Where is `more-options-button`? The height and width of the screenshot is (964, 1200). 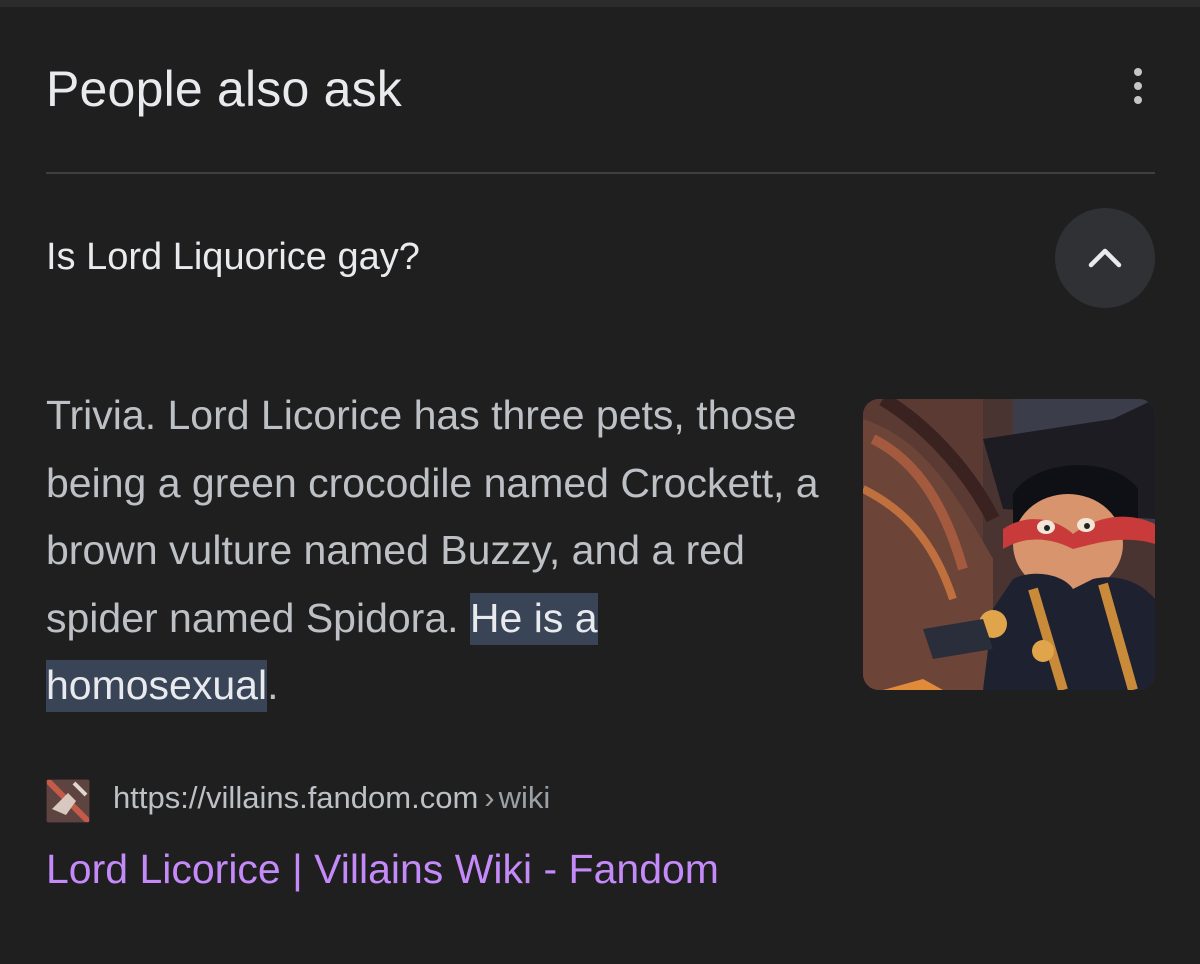
more-options-button is located at coordinates (1138, 86).